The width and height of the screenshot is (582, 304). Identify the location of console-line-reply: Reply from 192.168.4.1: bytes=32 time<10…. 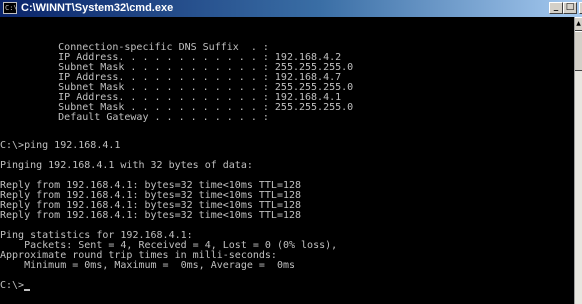
(151, 215).